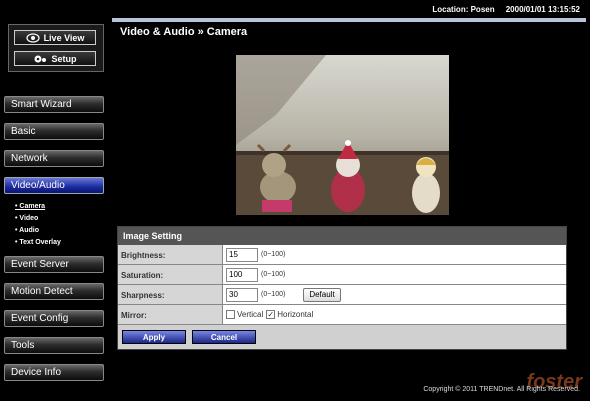  What do you see at coordinates (242, 294) in the screenshot?
I see `sharpness-input` at bounding box center [242, 294].